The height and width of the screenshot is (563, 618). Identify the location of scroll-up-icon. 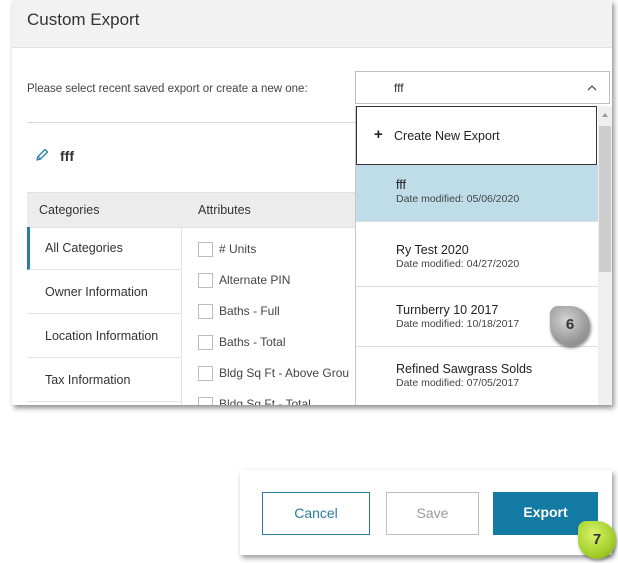
(605, 115).